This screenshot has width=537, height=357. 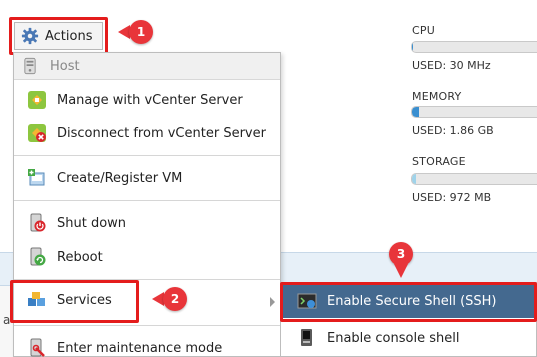 I want to click on submenu-item-label: Enable console shell, so click(x=393, y=338).